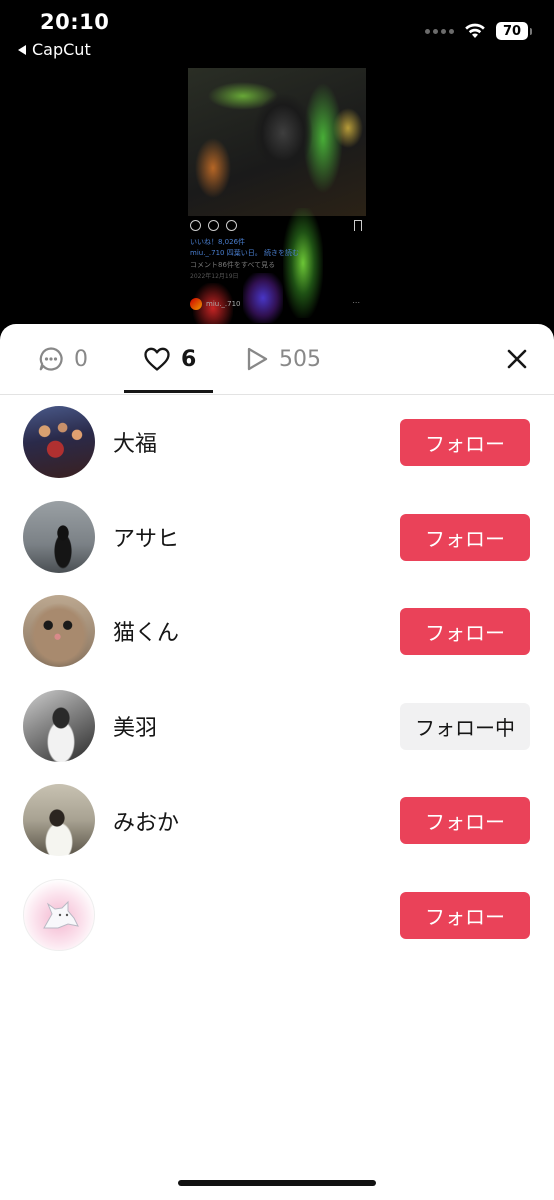 Image resolution: width=554 pixels, height=1200 pixels. What do you see at coordinates (146, 634) in the screenshot?
I see `user-name: 猫くん` at bounding box center [146, 634].